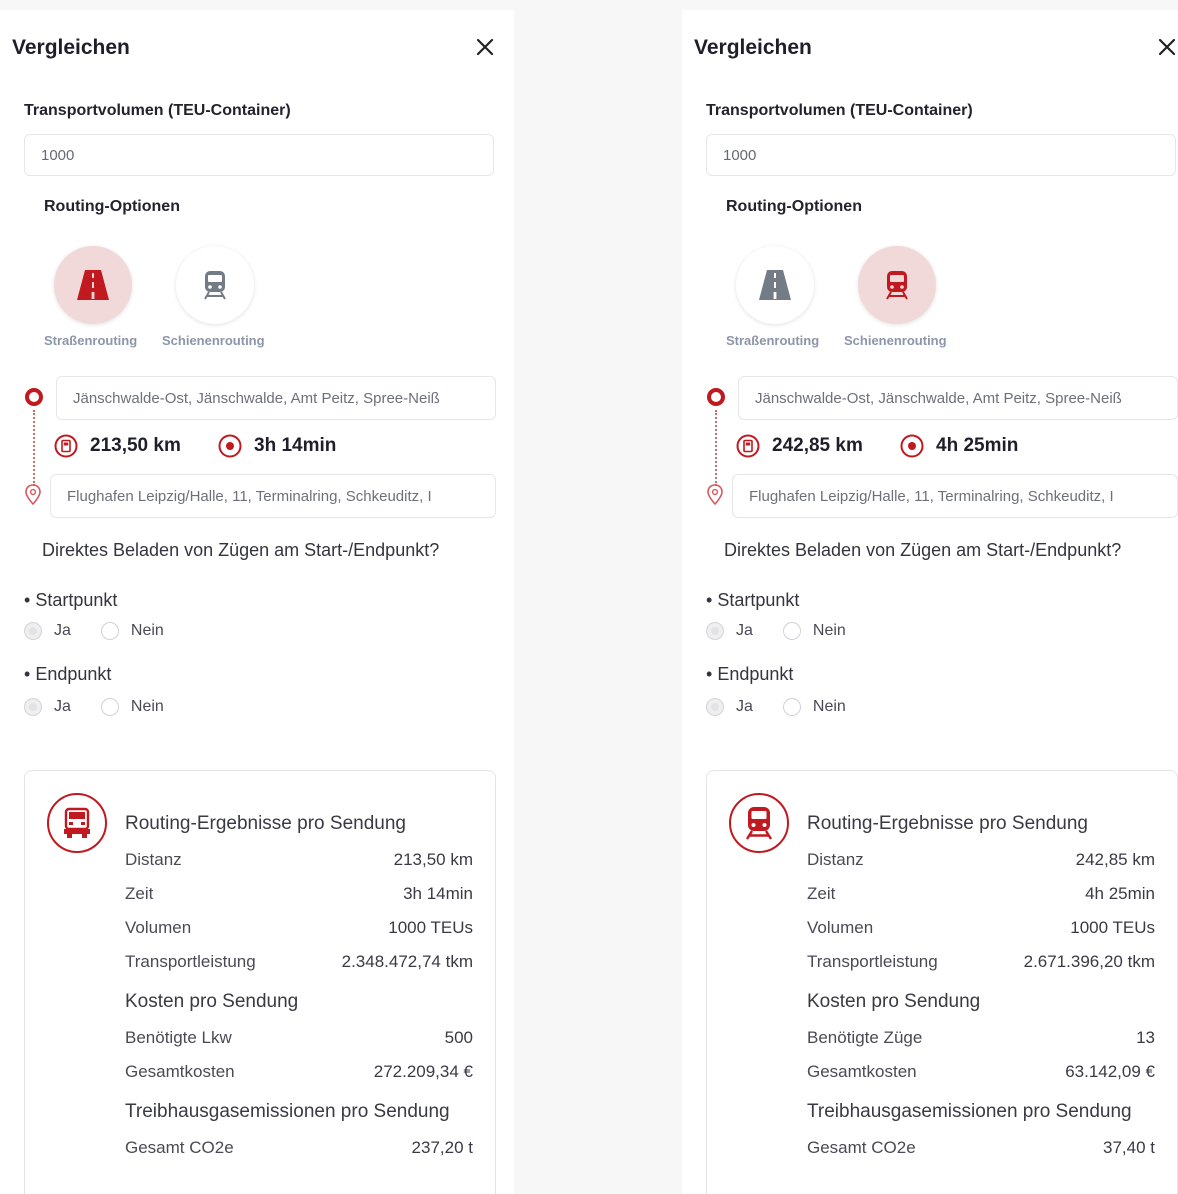 Image resolution: width=1178 pixels, height=1194 pixels. I want to click on ghg-row-co2: Gesamt CO2e 237,20 t, so click(299, 1147).